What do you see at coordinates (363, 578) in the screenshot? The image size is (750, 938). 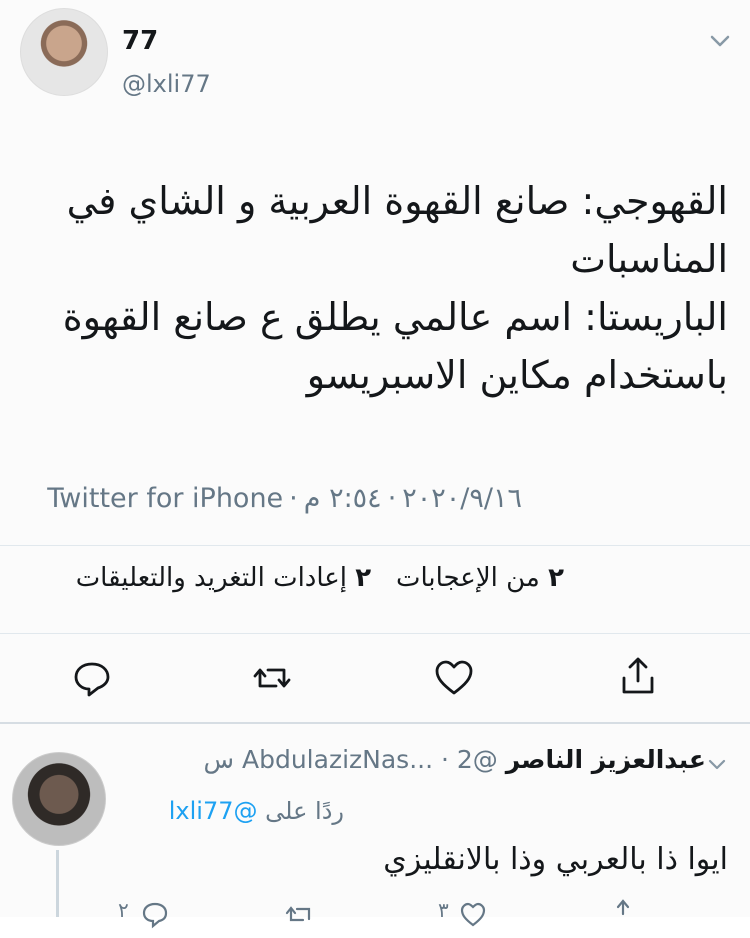 I see `retweets-count: ٢` at bounding box center [363, 578].